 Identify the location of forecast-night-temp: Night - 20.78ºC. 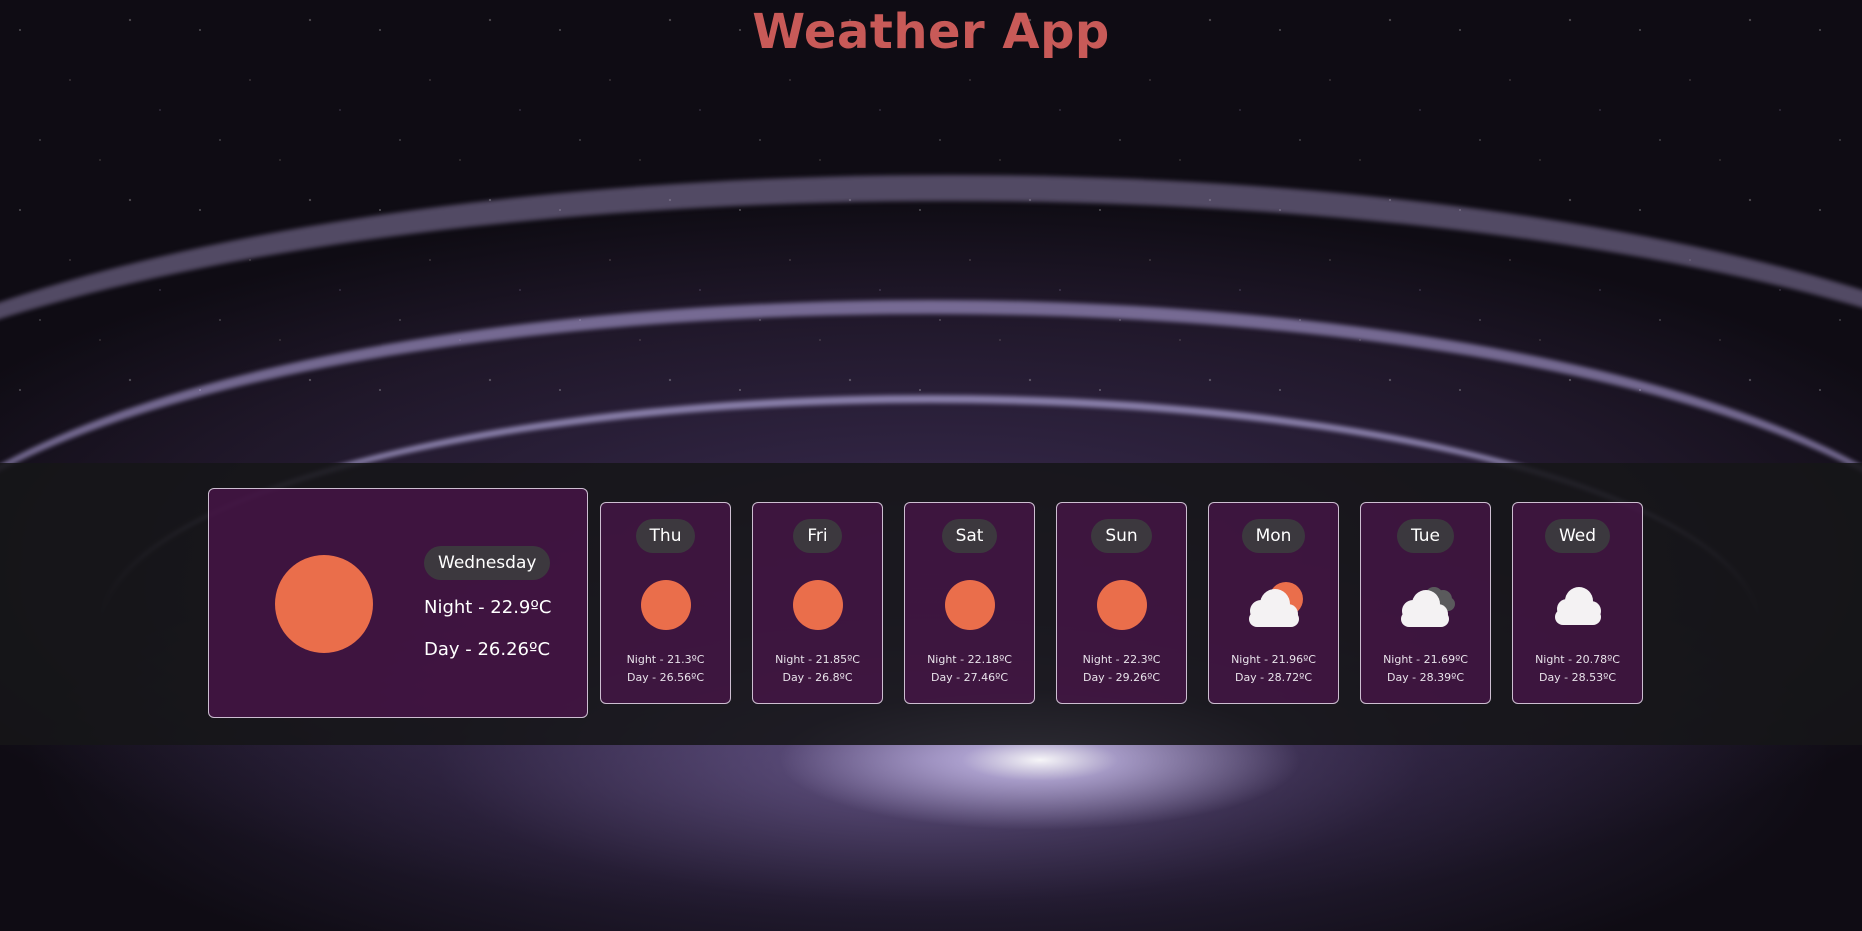
(1577, 659).